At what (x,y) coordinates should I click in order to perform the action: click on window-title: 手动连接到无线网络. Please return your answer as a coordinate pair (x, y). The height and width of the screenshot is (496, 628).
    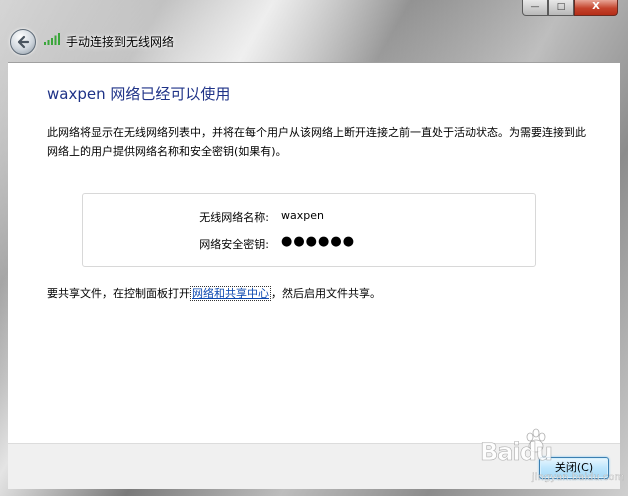
    Looking at the image, I should click on (120, 42).